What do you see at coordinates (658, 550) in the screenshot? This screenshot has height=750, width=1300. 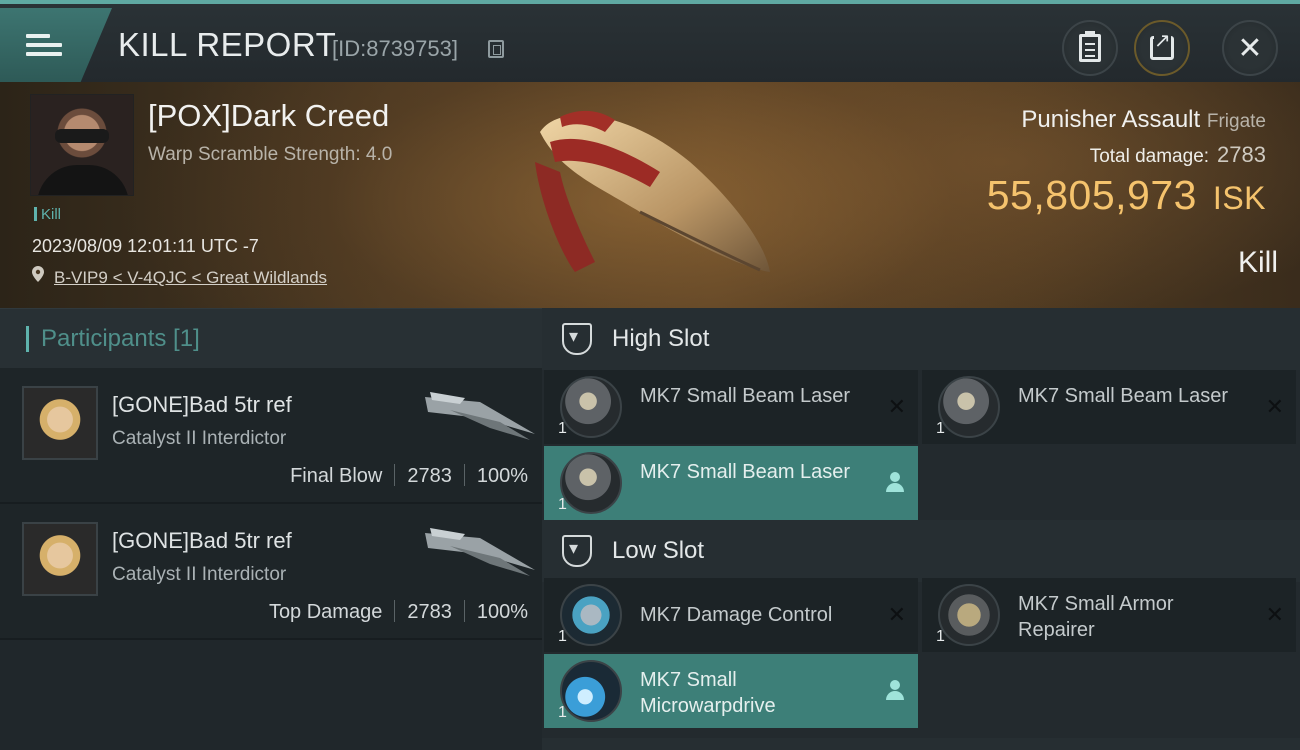 I see `low-slot-label: Low Slot` at bounding box center [658, 550].